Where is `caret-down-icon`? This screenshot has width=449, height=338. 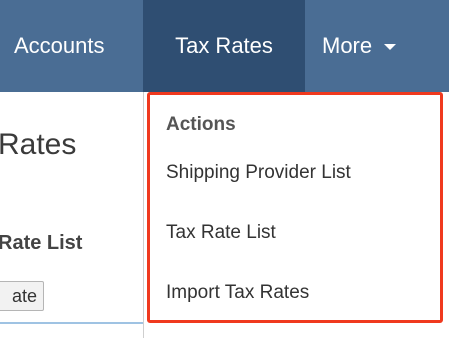
caret-down-icon is located at coordinates (390, 47).